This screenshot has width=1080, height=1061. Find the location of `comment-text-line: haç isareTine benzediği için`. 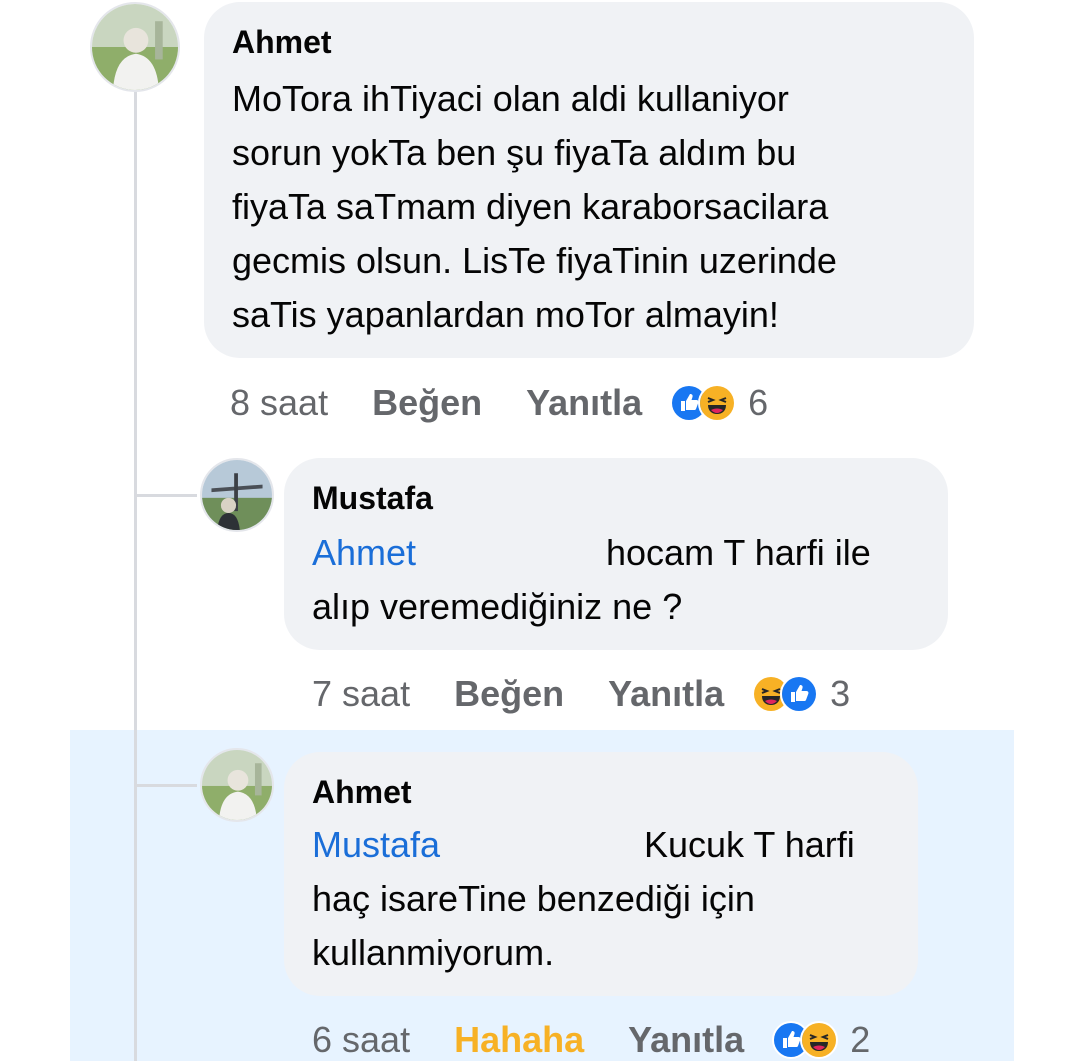

comment-text-line: haç isareTine benzediği için is located at coordinates (533, 898).